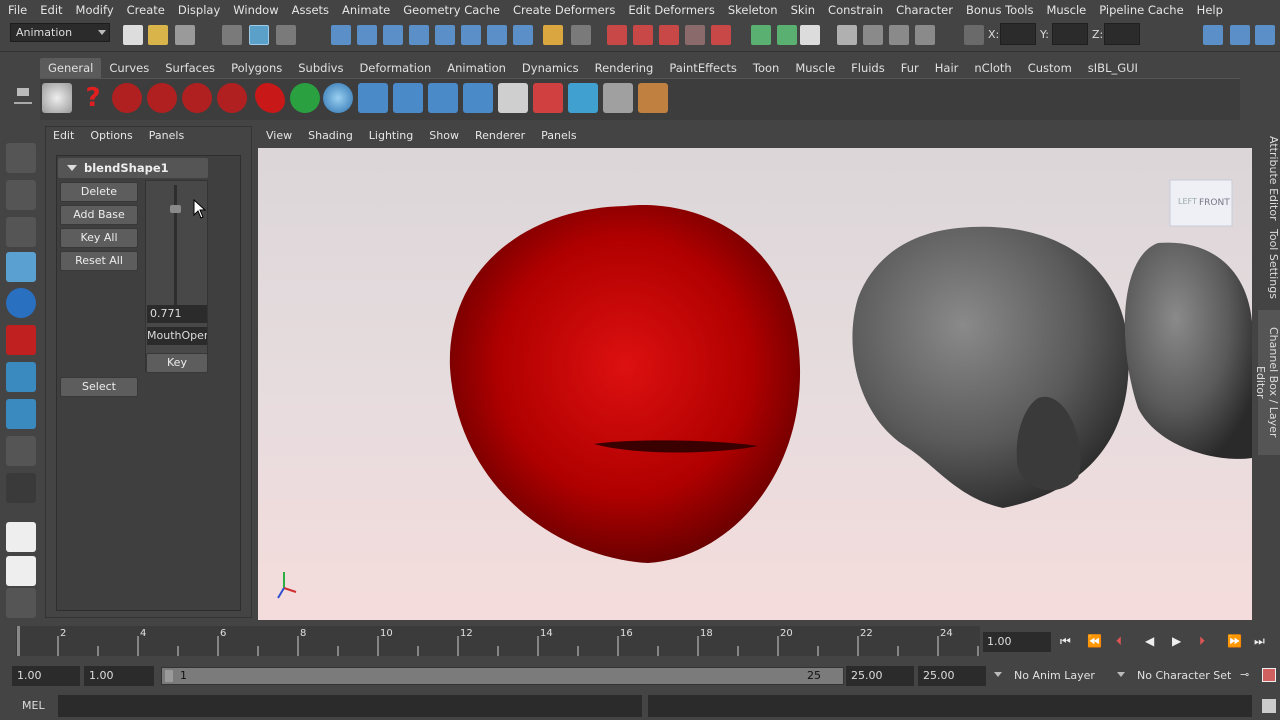 The image size is (1280, 720). What do you see at coordinates (787, 35) in the screenshot?
I see `channel-box-toggle-icon` at bounding box center [787, 35].